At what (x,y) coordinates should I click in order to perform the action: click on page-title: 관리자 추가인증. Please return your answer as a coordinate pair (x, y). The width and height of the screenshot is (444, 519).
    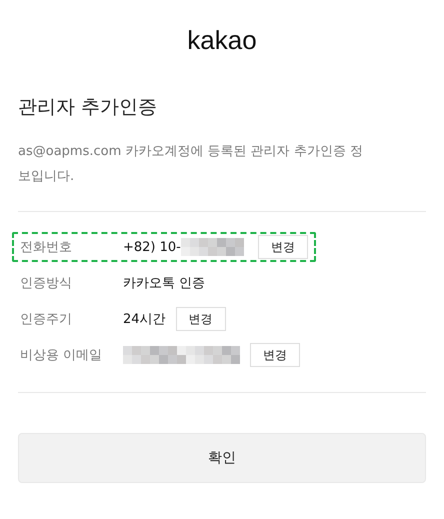
    Looking at the image, I should click on (88, 107).